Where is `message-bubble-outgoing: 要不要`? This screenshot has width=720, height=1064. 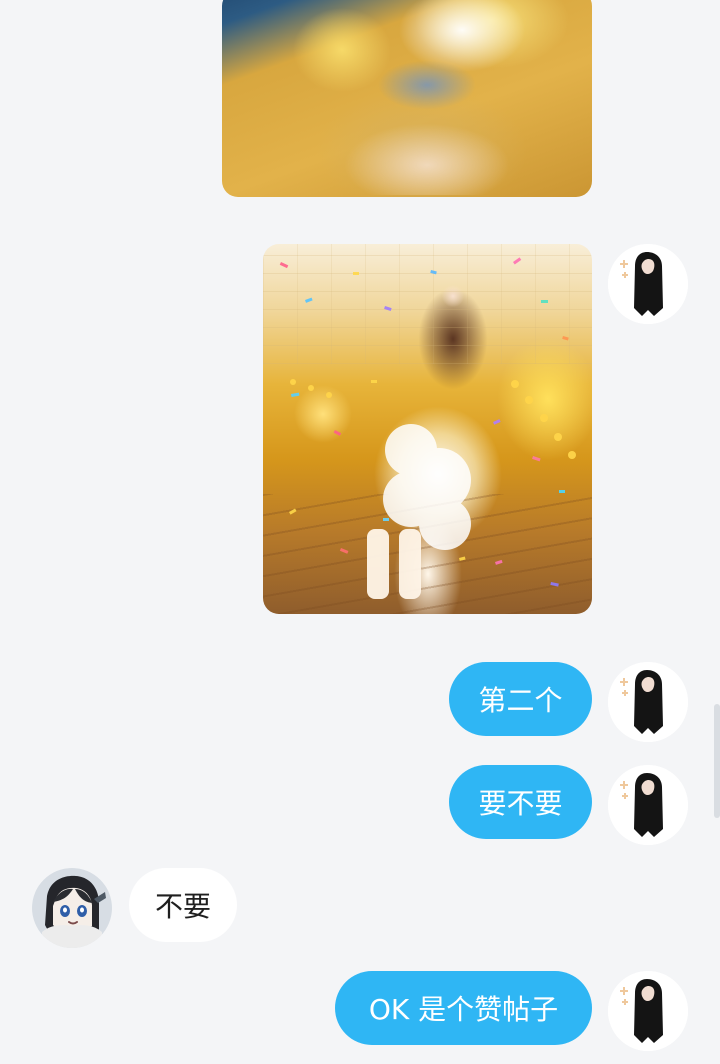
message-bubble-outgoing: 要不要 is located at coordinates (520, 802).